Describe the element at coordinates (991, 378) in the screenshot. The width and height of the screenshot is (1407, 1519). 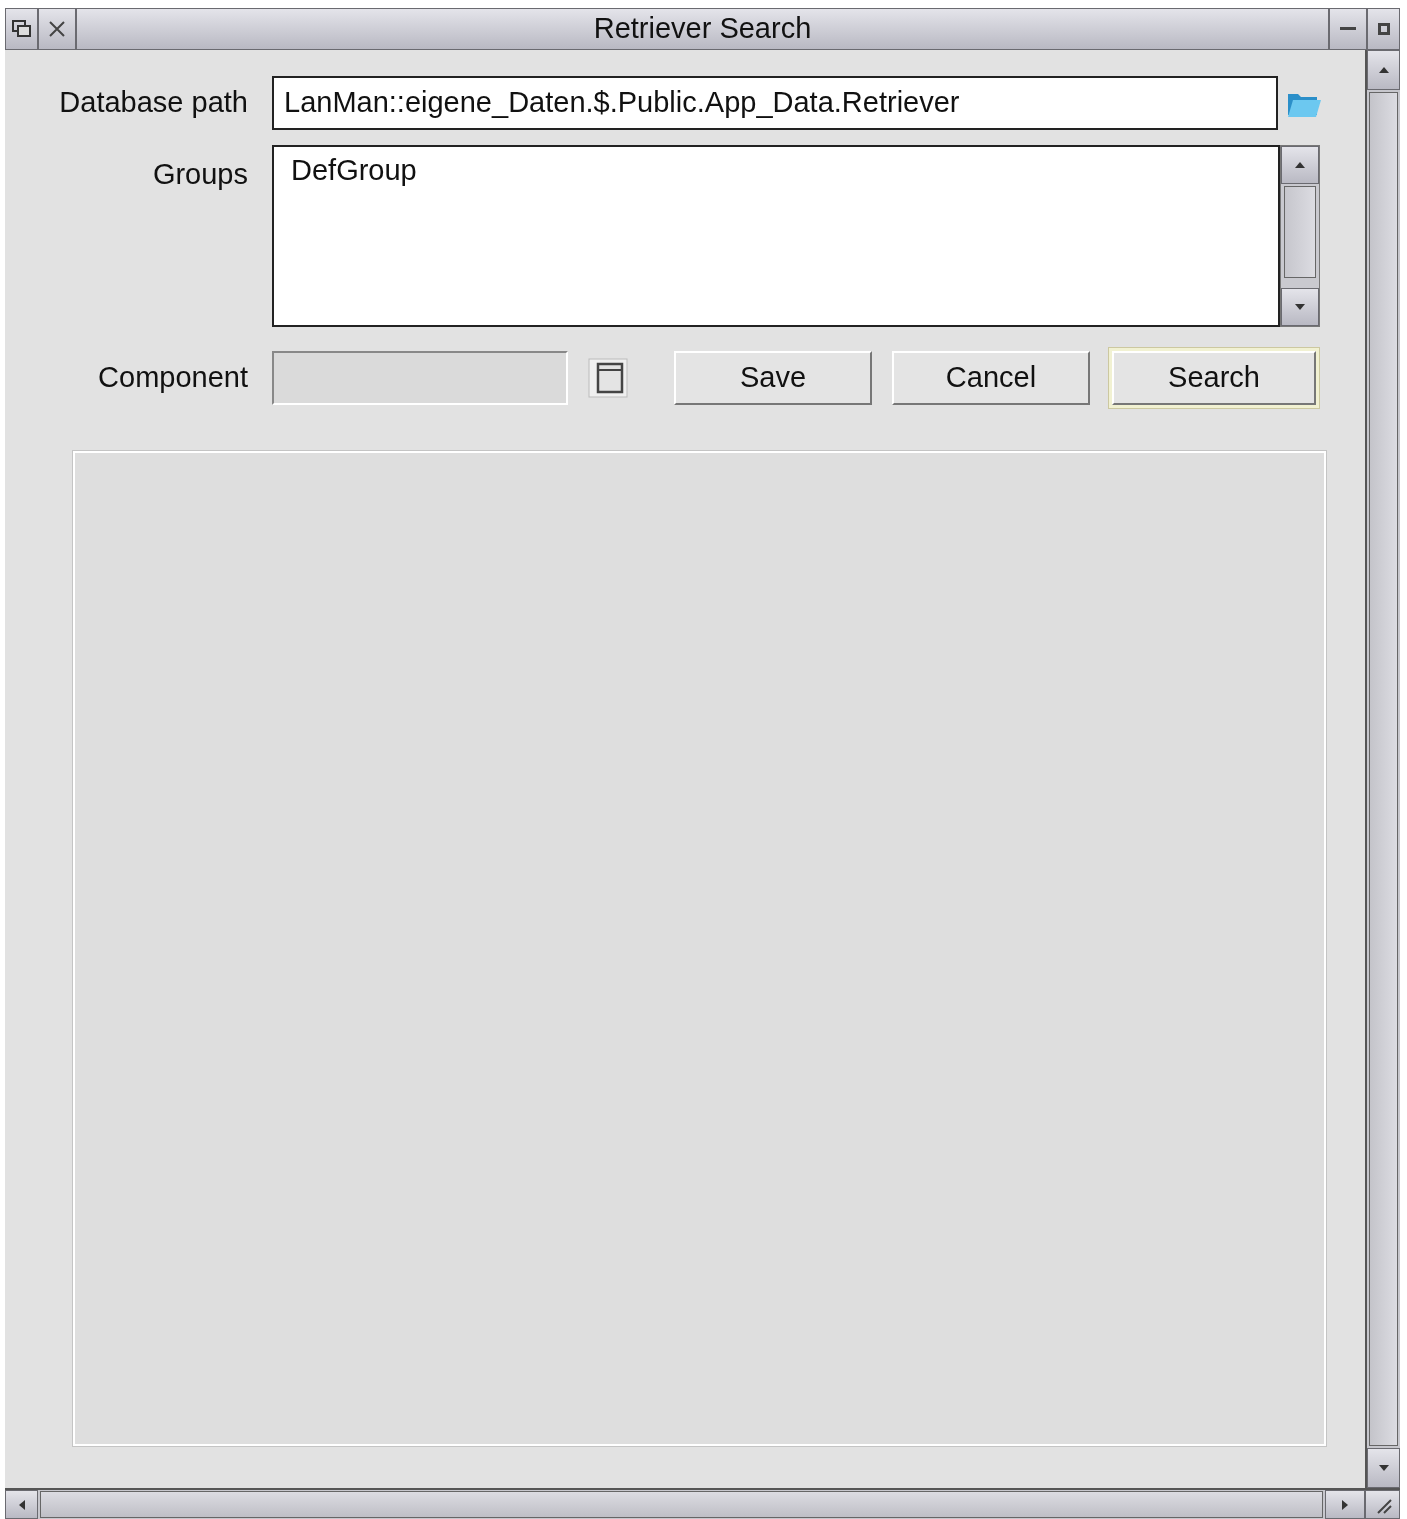
I see `dialog-button: Cancel` at that location.